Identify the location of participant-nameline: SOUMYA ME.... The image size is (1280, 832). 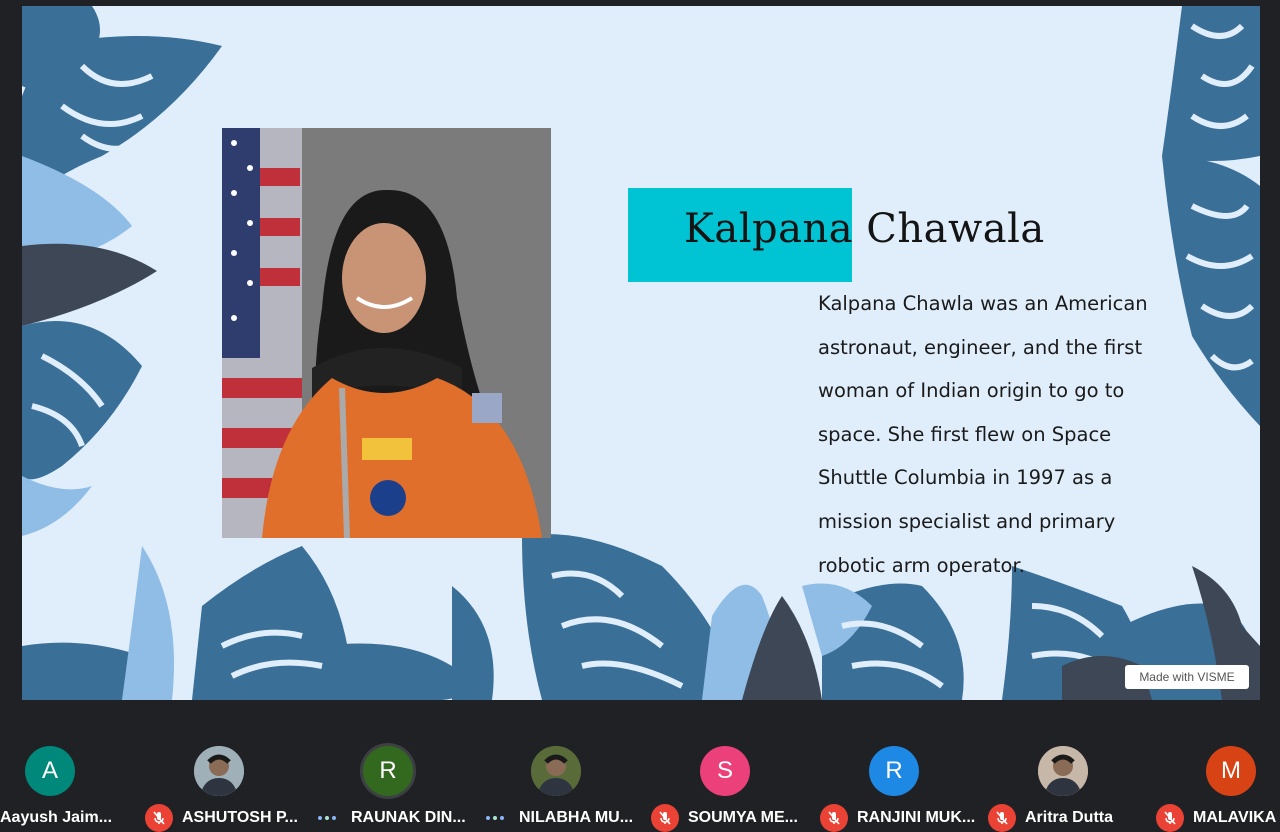
(724, 818).